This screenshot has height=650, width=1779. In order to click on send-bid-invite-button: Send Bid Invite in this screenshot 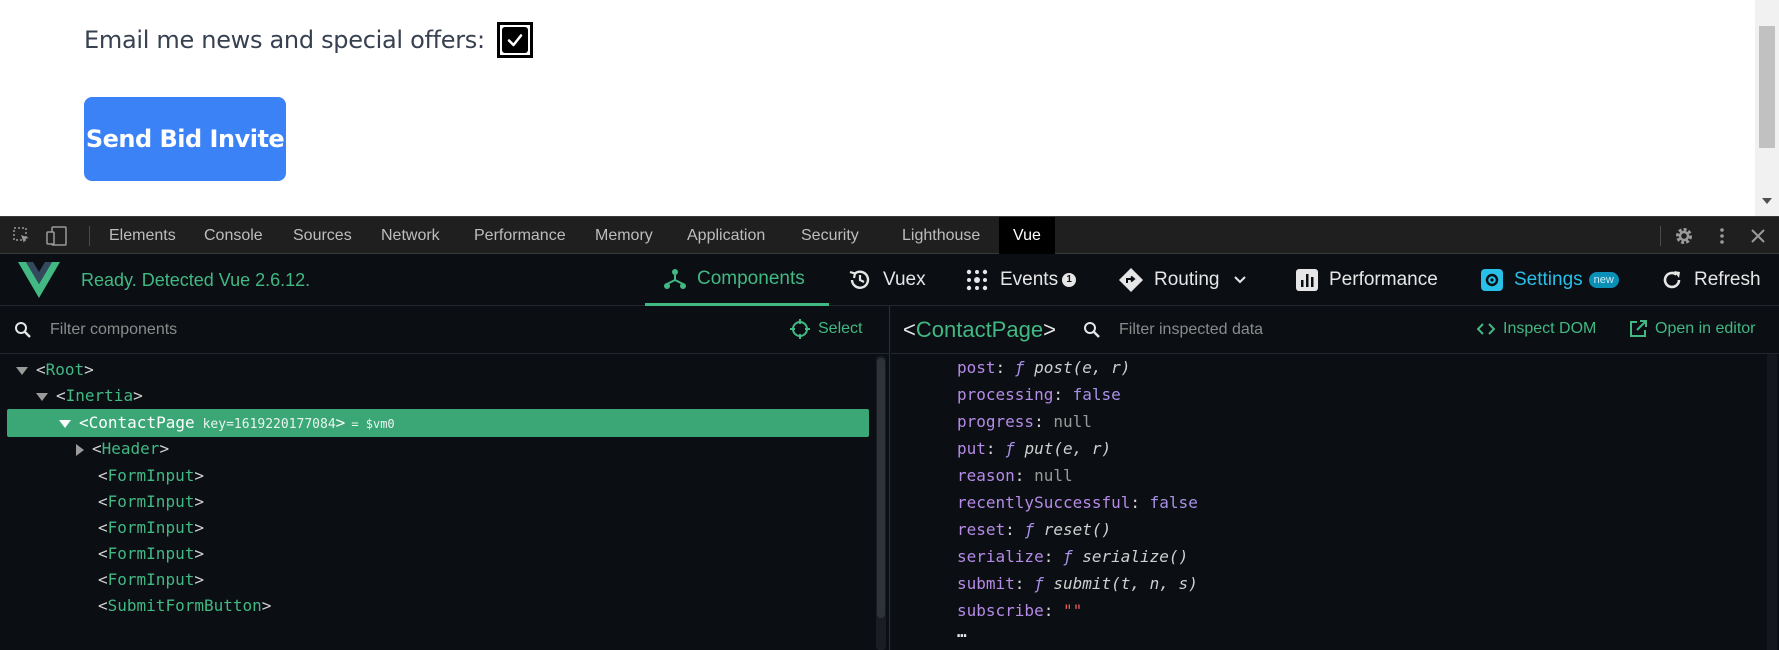, I will do `click(185, 139)`.